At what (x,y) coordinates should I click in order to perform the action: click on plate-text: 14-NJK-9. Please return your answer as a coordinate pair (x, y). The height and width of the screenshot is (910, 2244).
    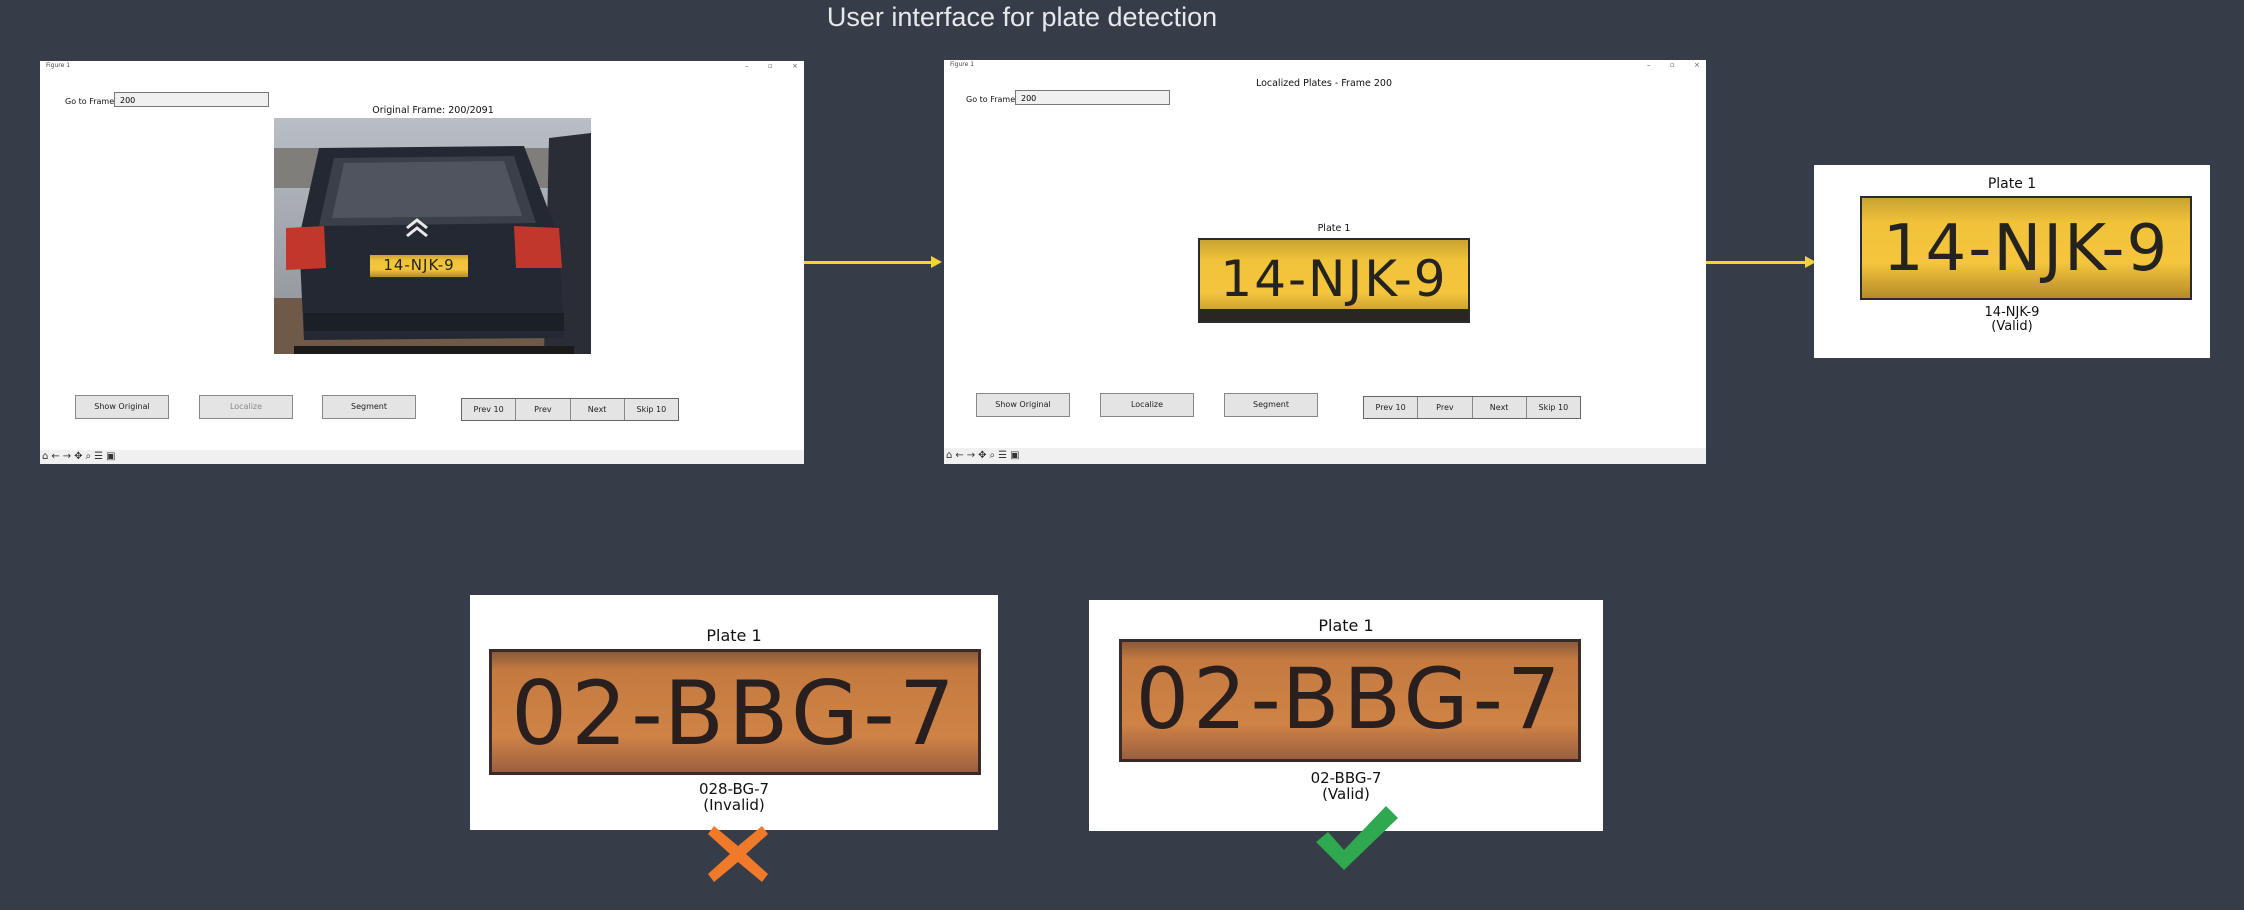
    Looking at the image, I should click on (2026, 249).